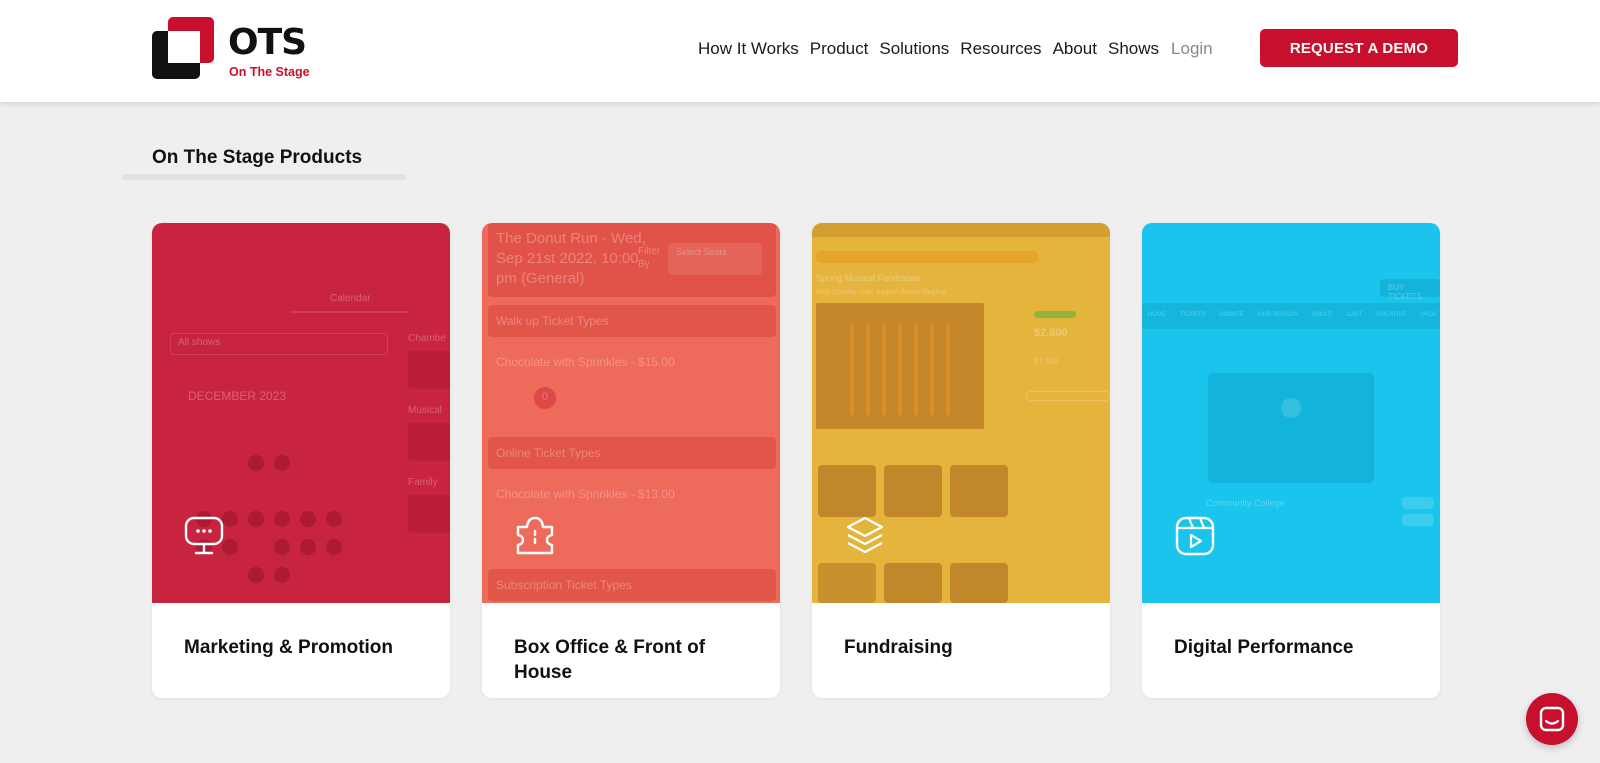  I want to click on nav-product: Product, so click(839, 49).